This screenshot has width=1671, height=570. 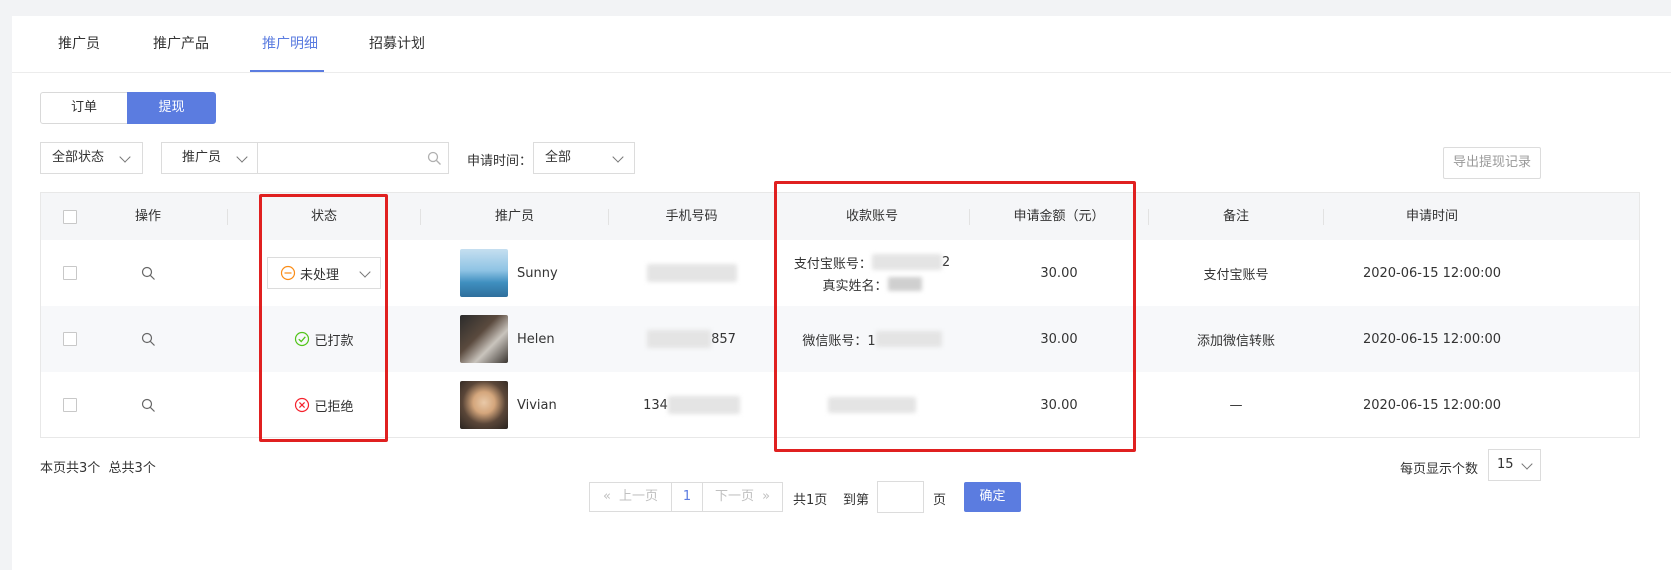 I want to click on check-circle-icon, so click(x=302, y=339).